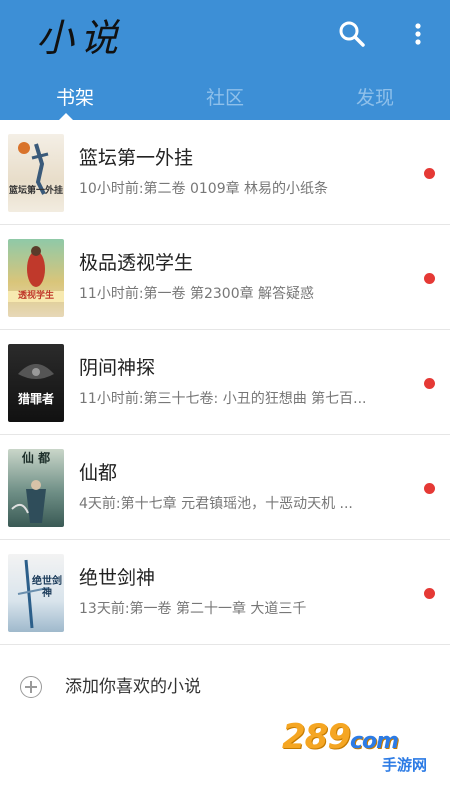  I want to click on search-icon, so click(352, 34).